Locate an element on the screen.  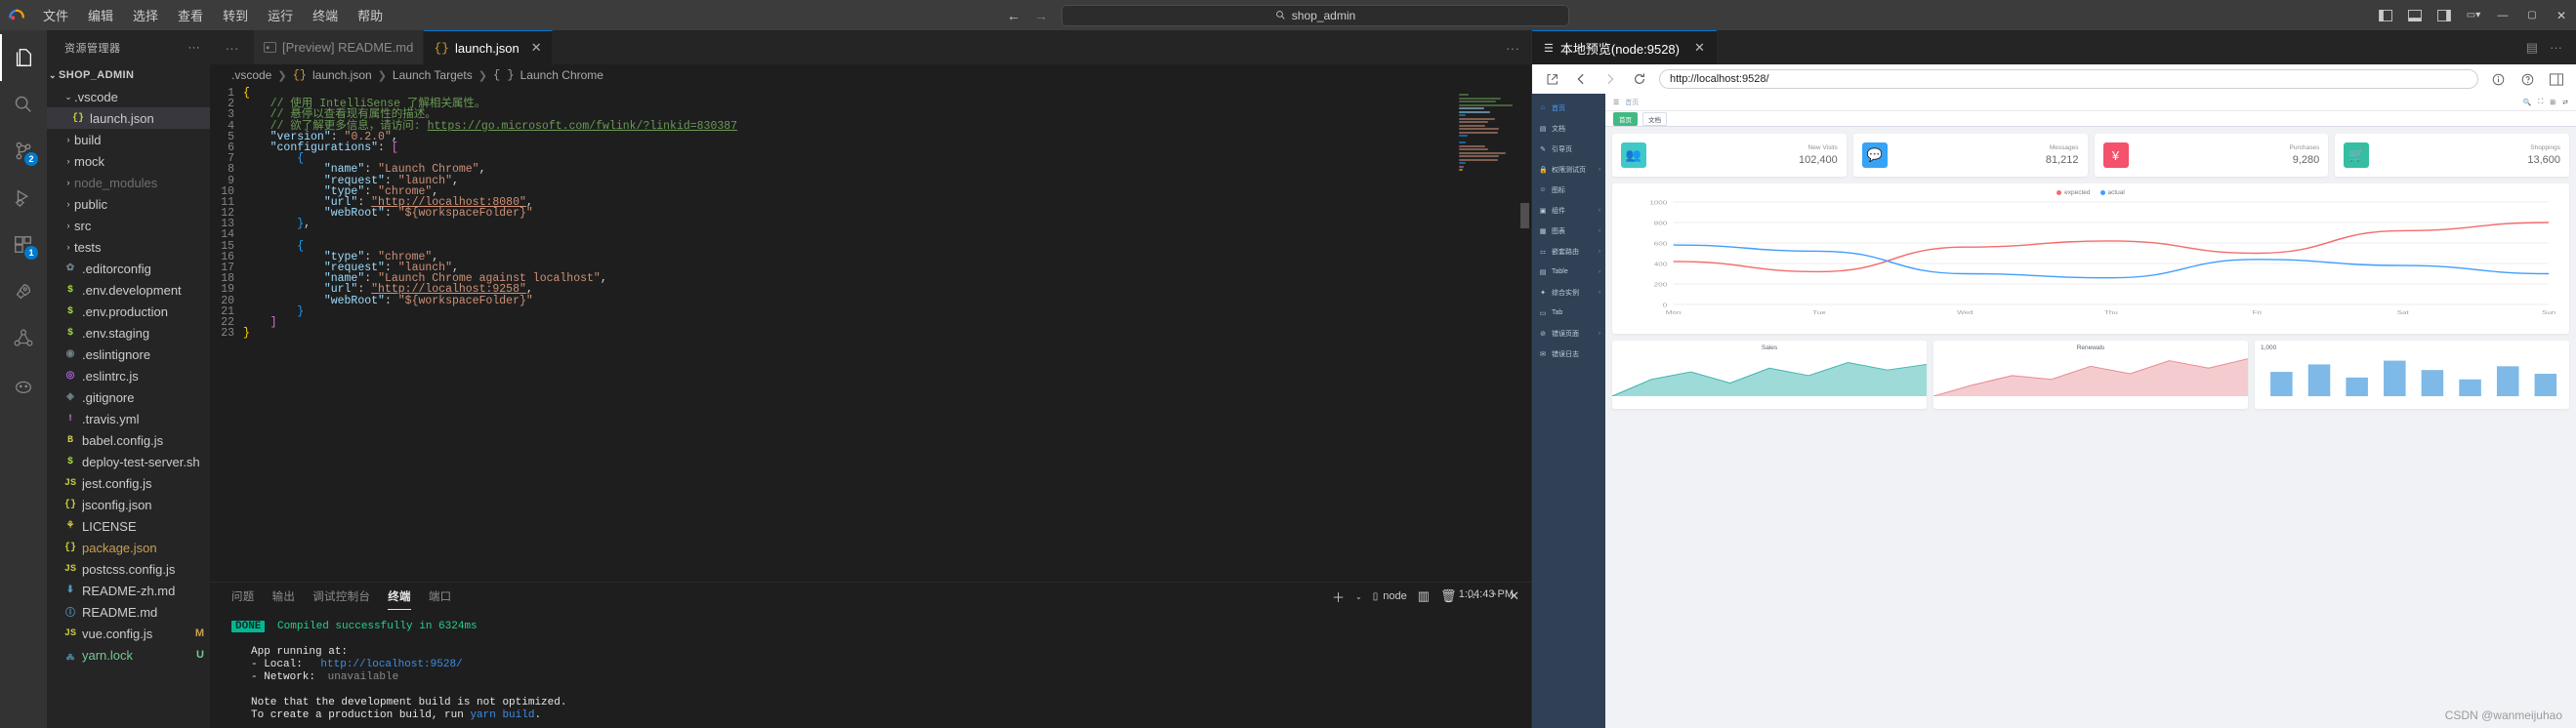
panel-tab-output: 输出 is located at coordinates (284, 596).